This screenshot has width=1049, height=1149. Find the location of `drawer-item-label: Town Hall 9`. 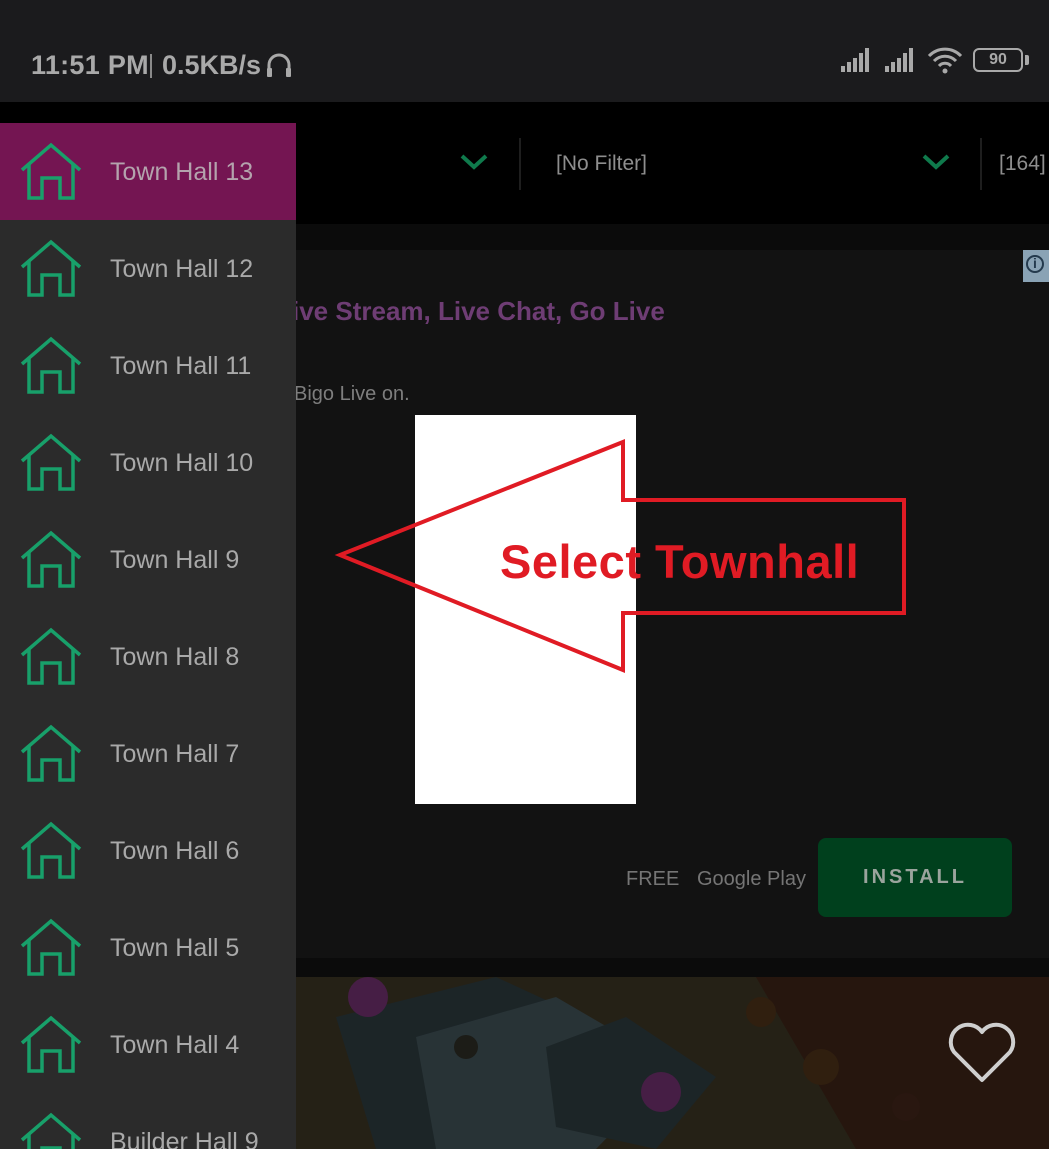

drawer-item-label: Town Hall 9 is located at coordinates (175, 560).